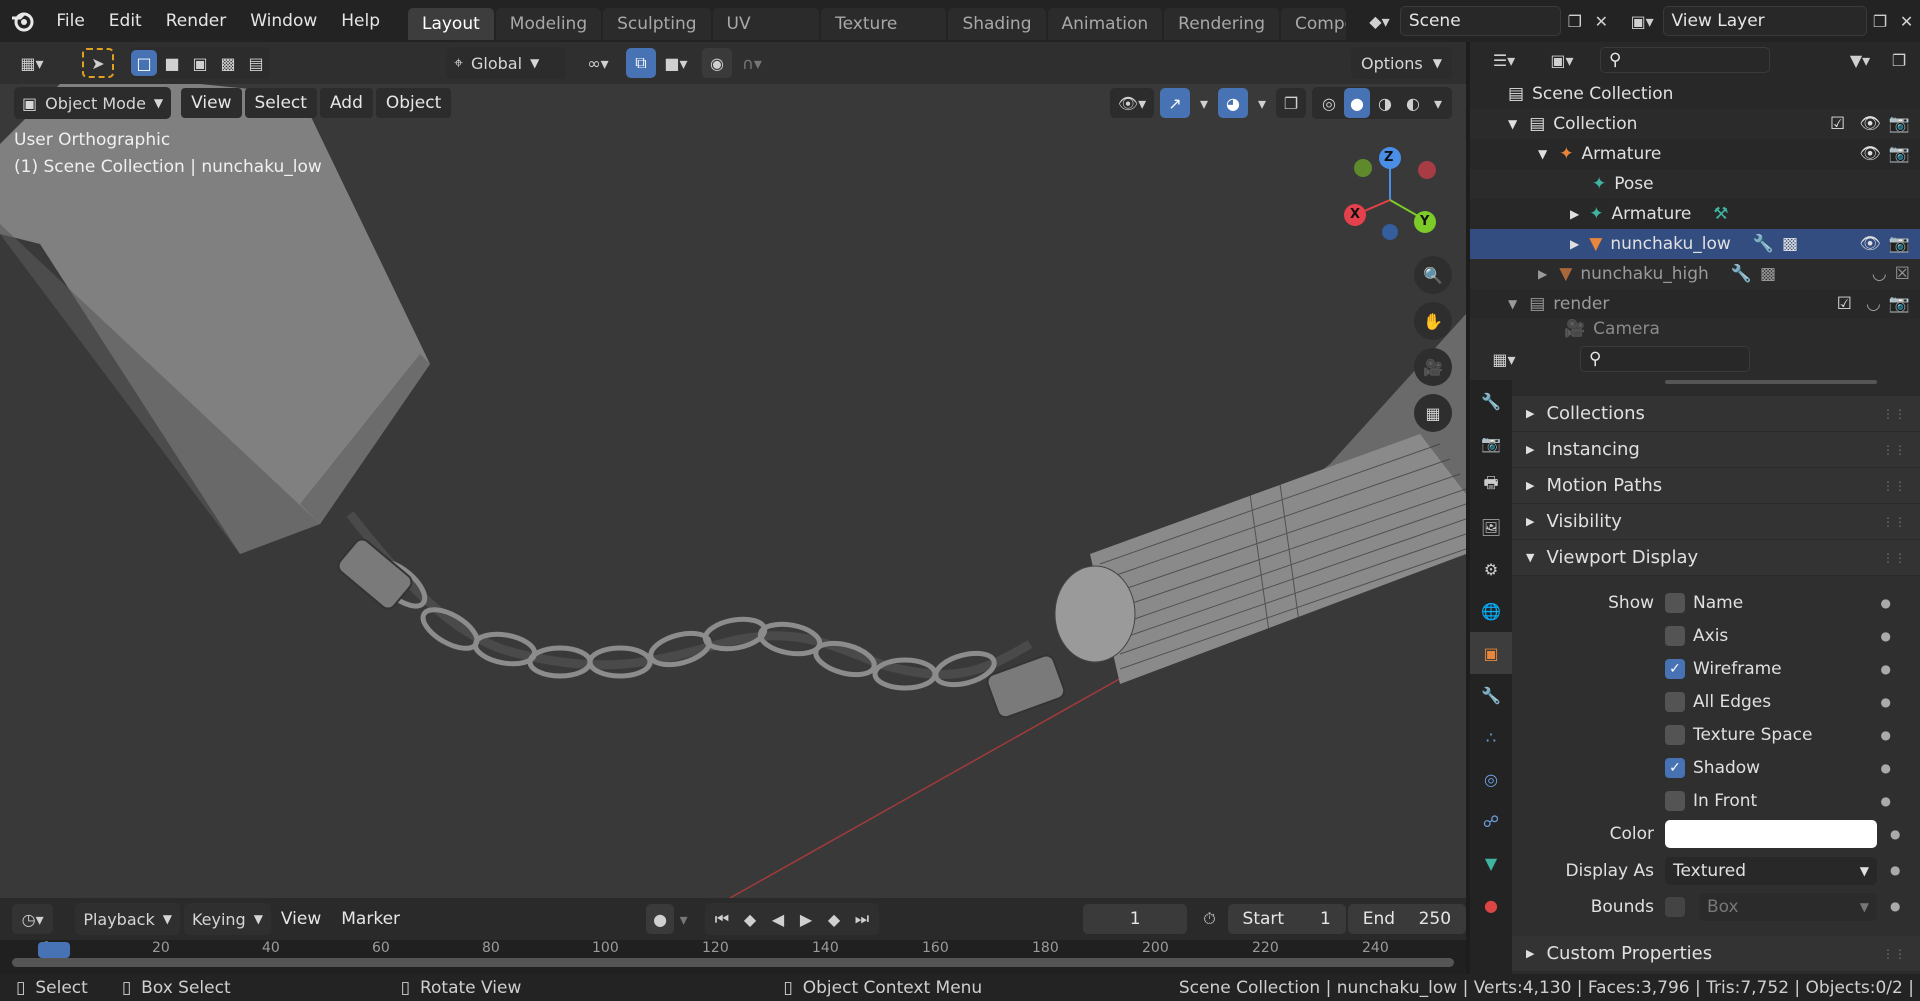 Image resolution: width=1920 pixels, height=1001 pixels. What do you see at coordinates (1790, 801) in the screenshot?
I see `show-in-front-option: In Front ●` at bounding box center [1790, 801].